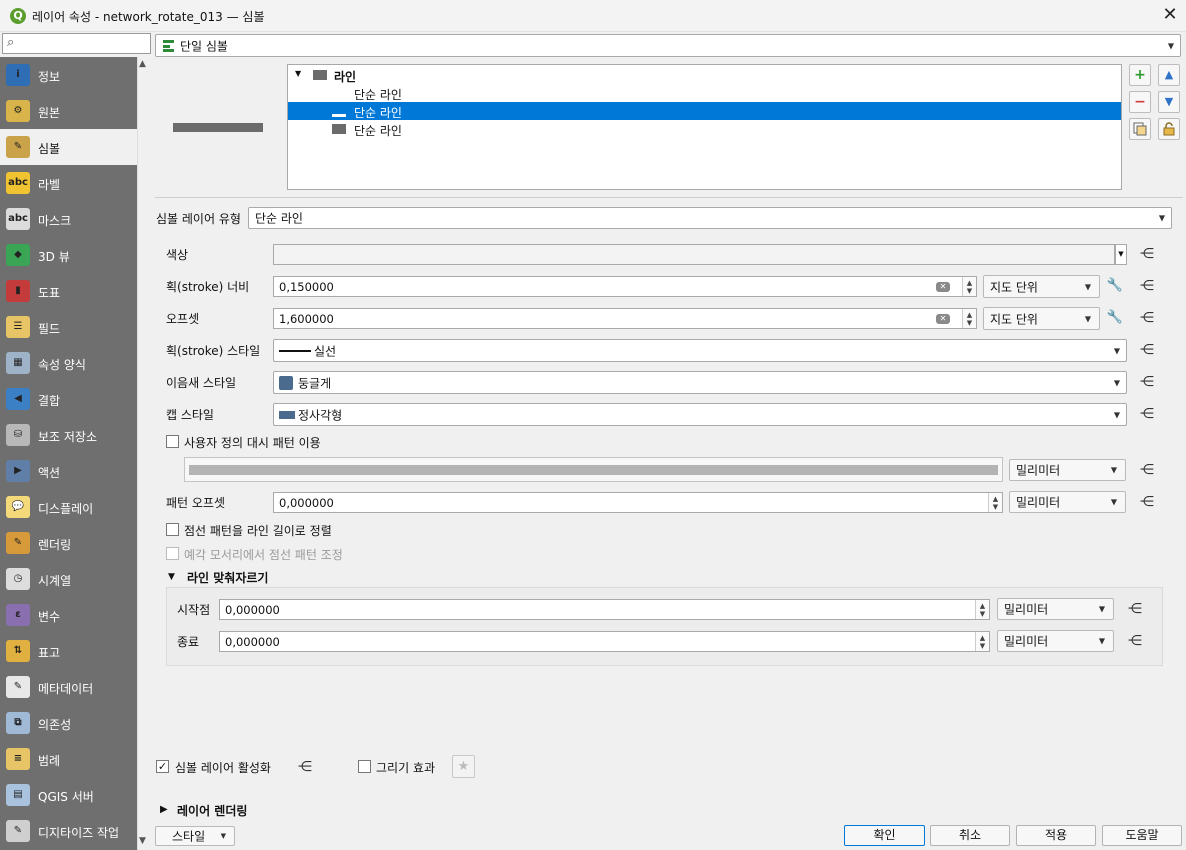 This screenshot has height=850, width=1186. I want to click on square-cap-icon, so click(287, 415).